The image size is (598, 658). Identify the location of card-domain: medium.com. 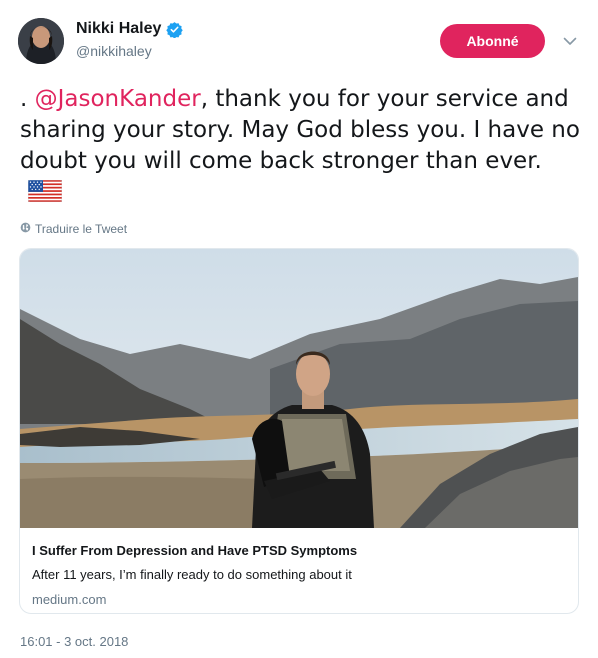
(69, 599).